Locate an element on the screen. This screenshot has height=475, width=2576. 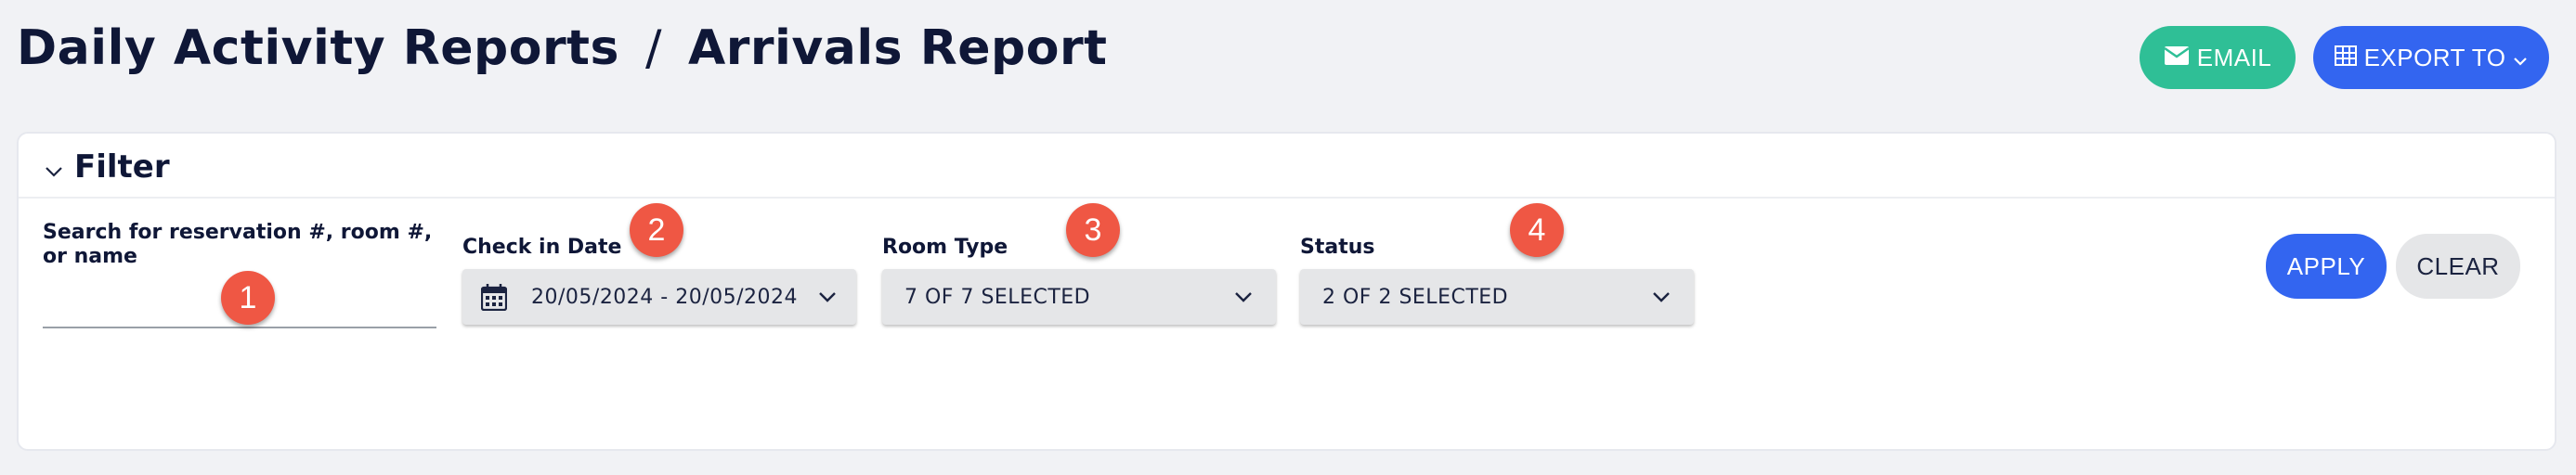
filter-divider is located at coordinates (1287, 198).